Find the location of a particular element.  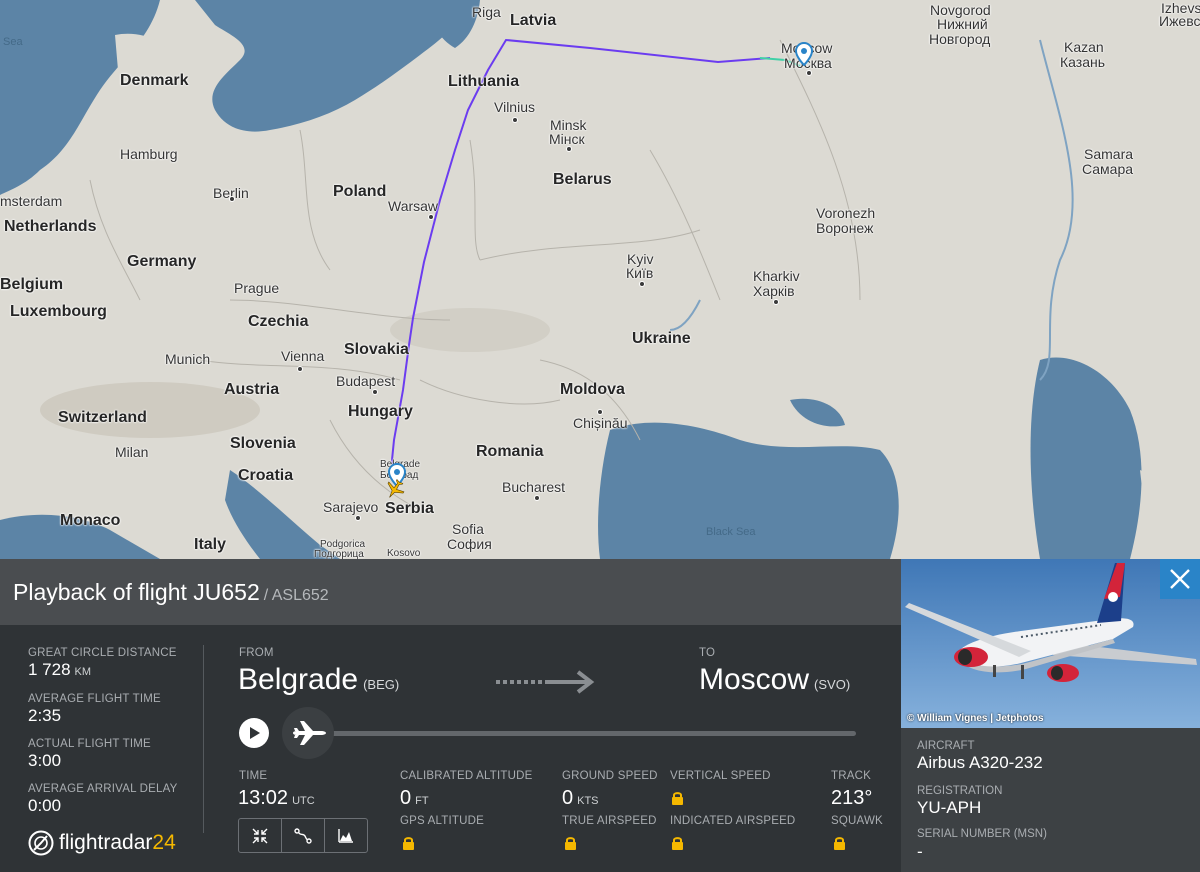

aircraft-photo-image is located at coordinates (1050, 643).